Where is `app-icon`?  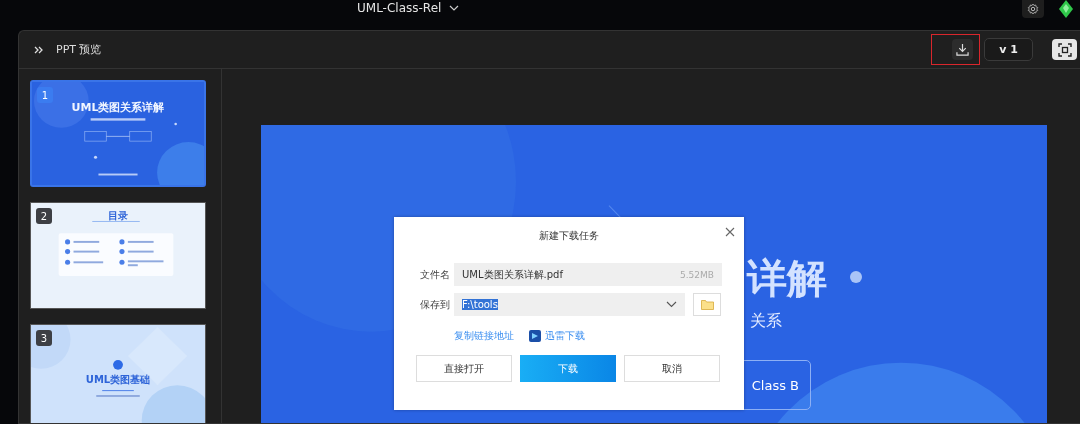
app-icon is located at coordinates (535, 336).